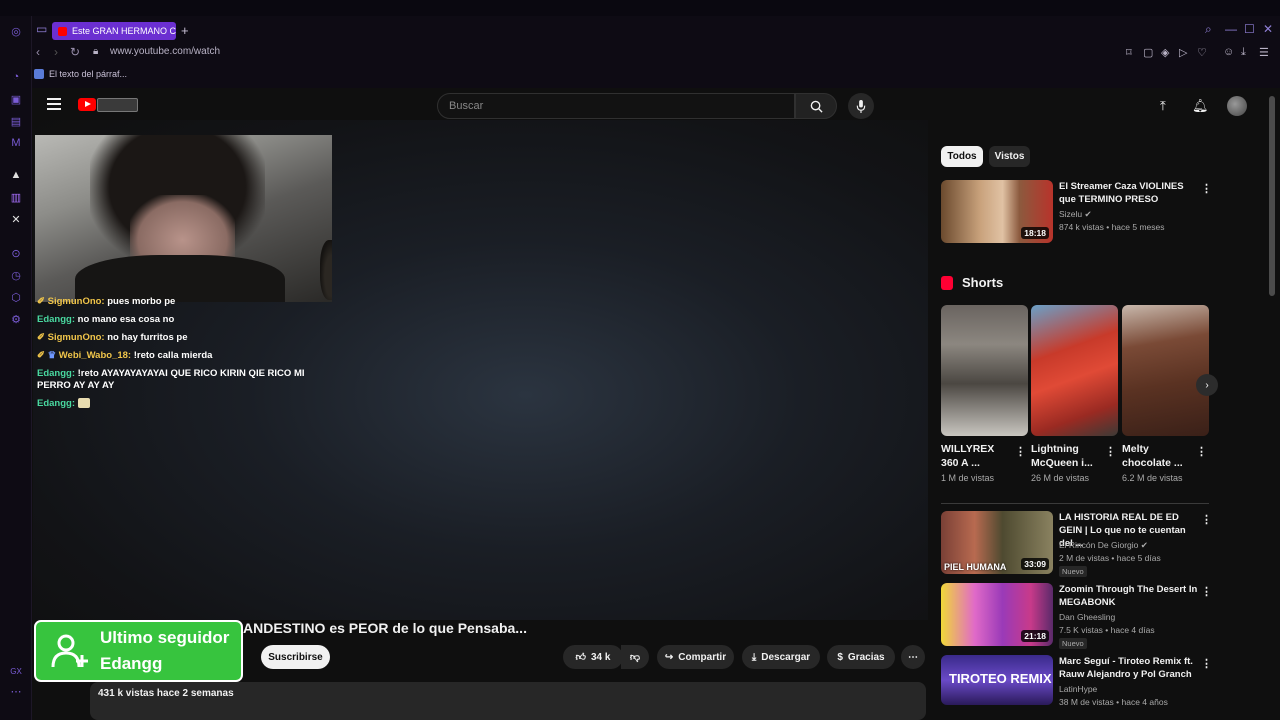  I want to click on channel-name: Dan Gheesling, so click(1087, 617).